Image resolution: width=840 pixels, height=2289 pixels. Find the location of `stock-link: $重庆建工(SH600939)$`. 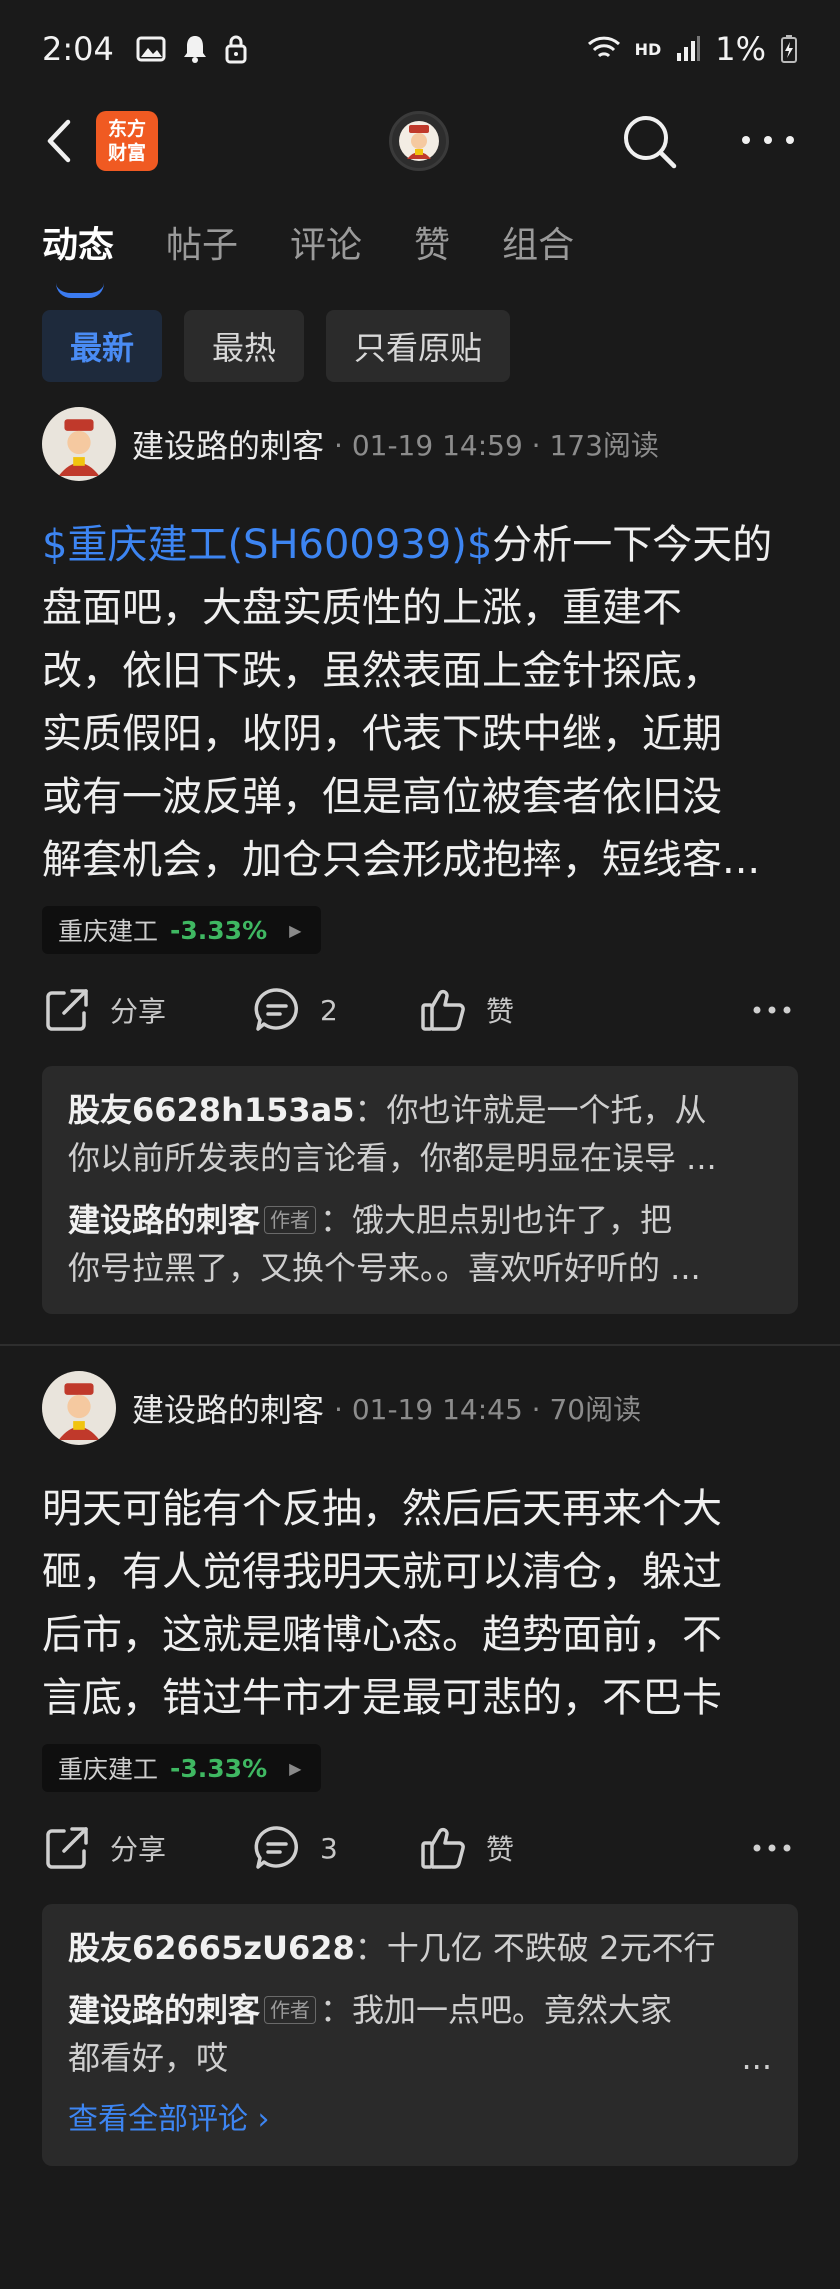

stock-link: $重庆建工(SH600939)$ is located at coordinates (267, 545).